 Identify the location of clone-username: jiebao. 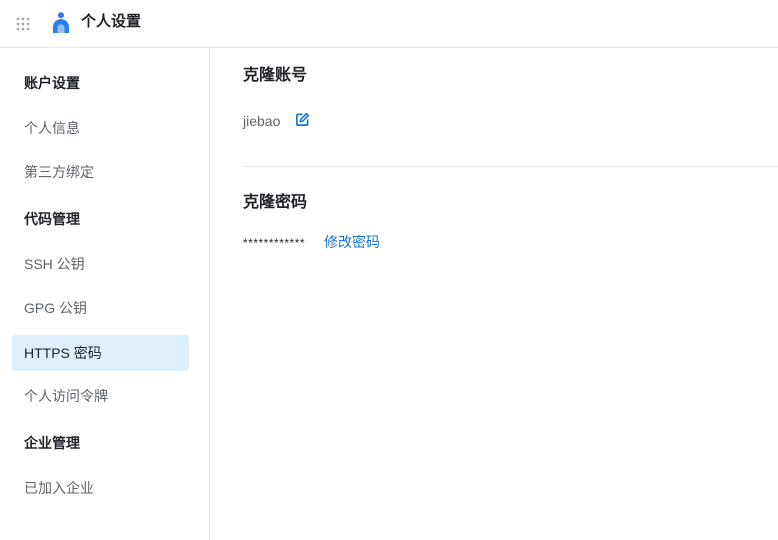
(262, 121).